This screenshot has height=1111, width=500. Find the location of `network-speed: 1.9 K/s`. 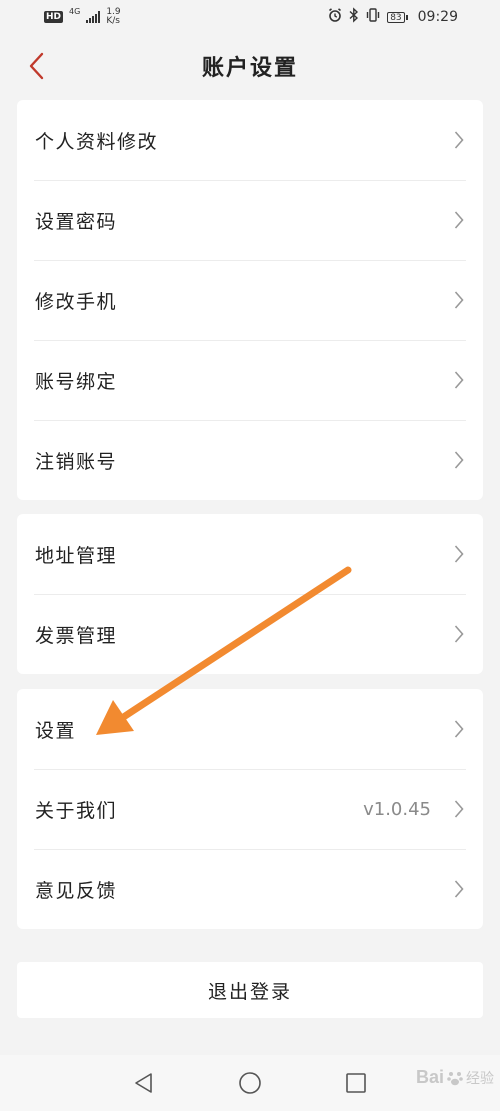

network-speed: 1.9 K/s is located at coordinates (113, 17).